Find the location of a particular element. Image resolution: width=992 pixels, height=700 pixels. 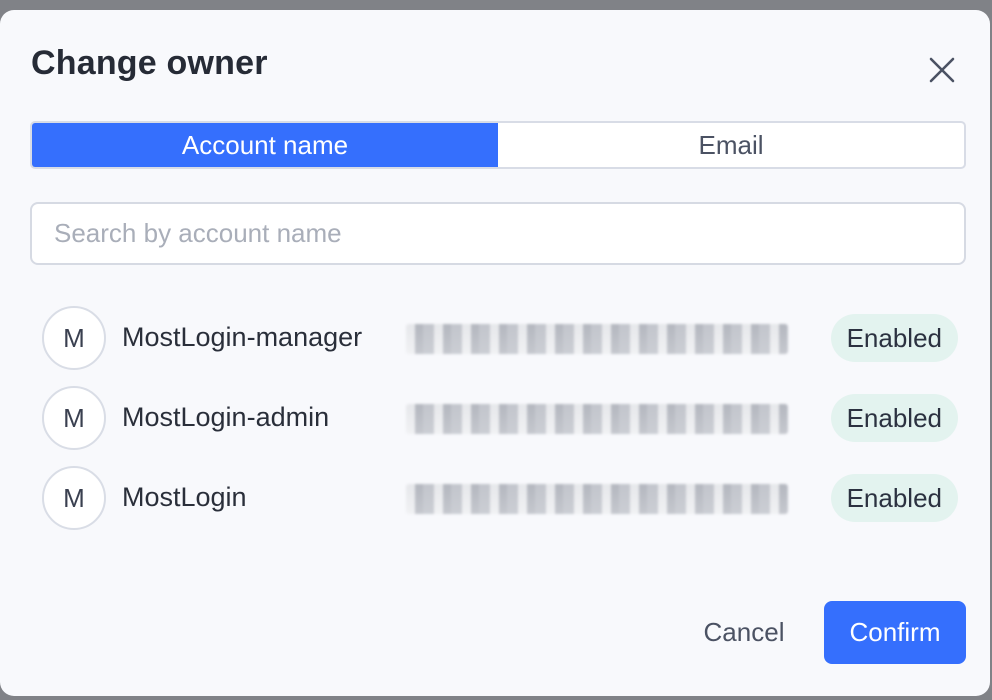

search-input is located at coordinates (498, 233).